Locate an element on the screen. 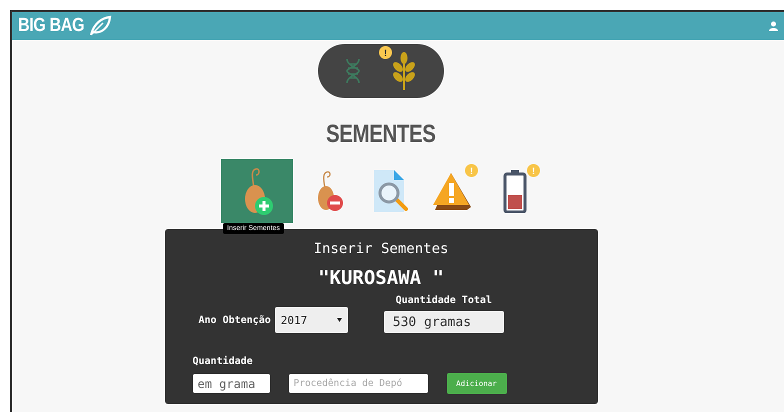 This screenshot has width=784, height=412. quantity-label: Quantidade is located at coordinates (222, 361).